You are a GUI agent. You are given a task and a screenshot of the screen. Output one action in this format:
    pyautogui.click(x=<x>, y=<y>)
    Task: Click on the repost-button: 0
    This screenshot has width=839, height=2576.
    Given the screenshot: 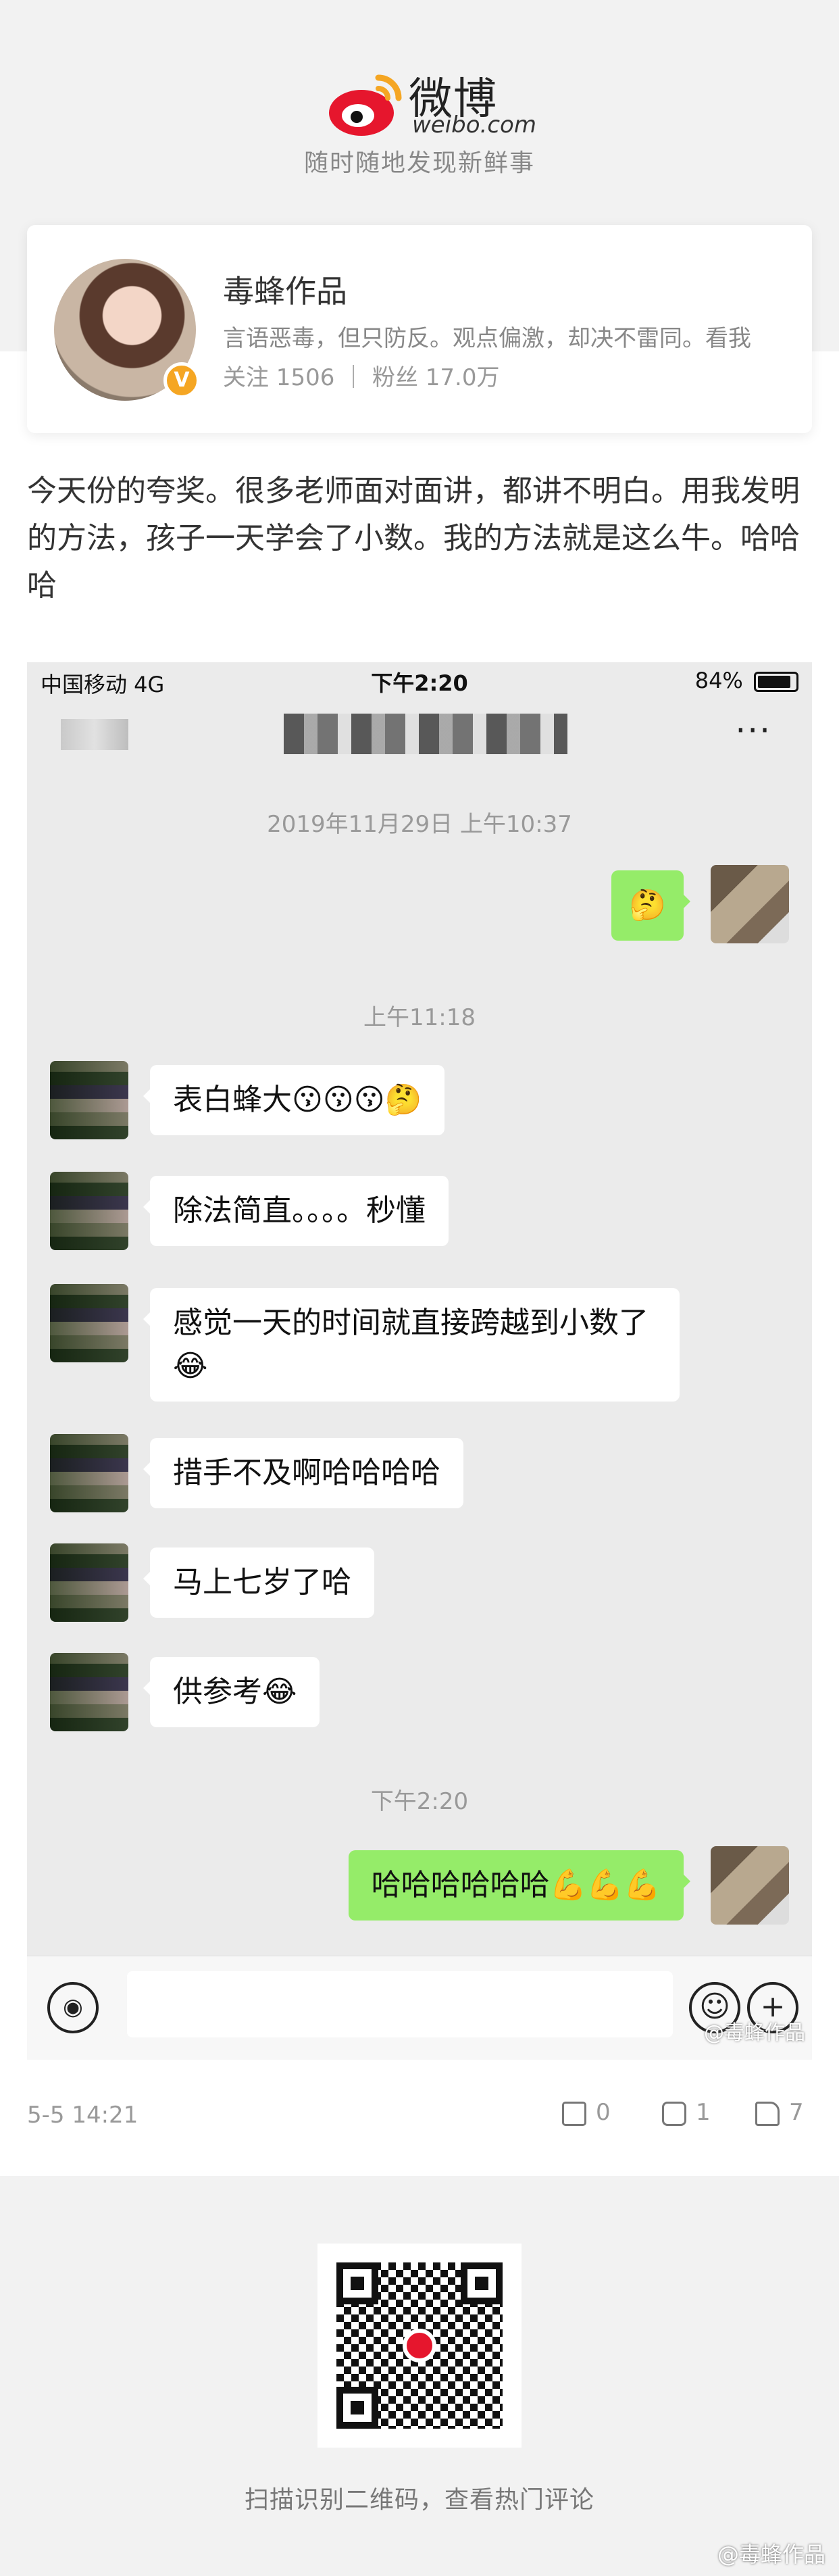 What is the action you would take?
    pyautogui.click(x=586, y=2113)
    